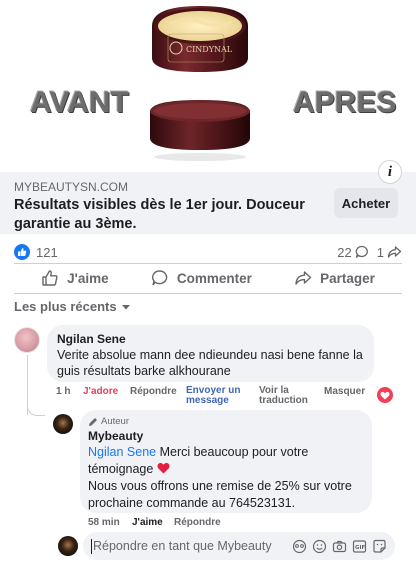  Describe the element at coordinates (147, 522) in the screenshot. I see `reply-like-button: J'aime` at that location.